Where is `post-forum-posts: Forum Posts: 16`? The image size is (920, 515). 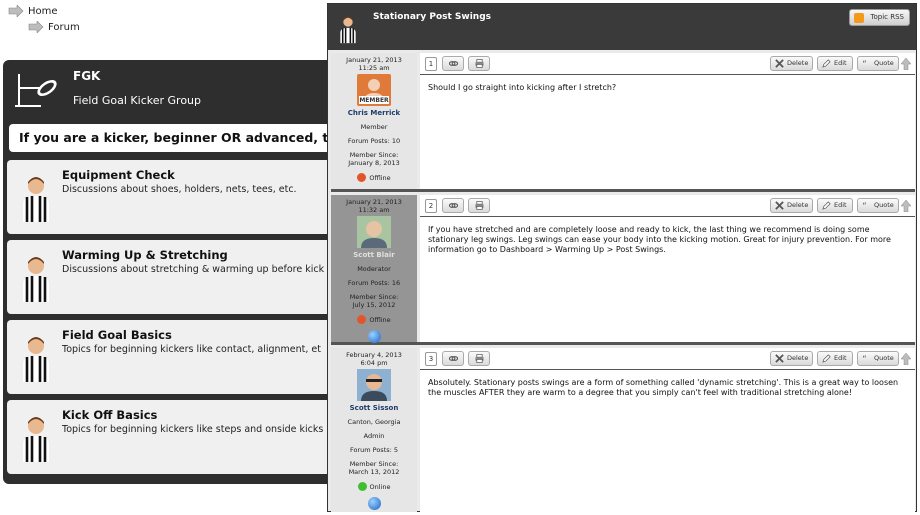 post-forum-posts: Forum Posts: 16 is located at coordinates (374, 283).